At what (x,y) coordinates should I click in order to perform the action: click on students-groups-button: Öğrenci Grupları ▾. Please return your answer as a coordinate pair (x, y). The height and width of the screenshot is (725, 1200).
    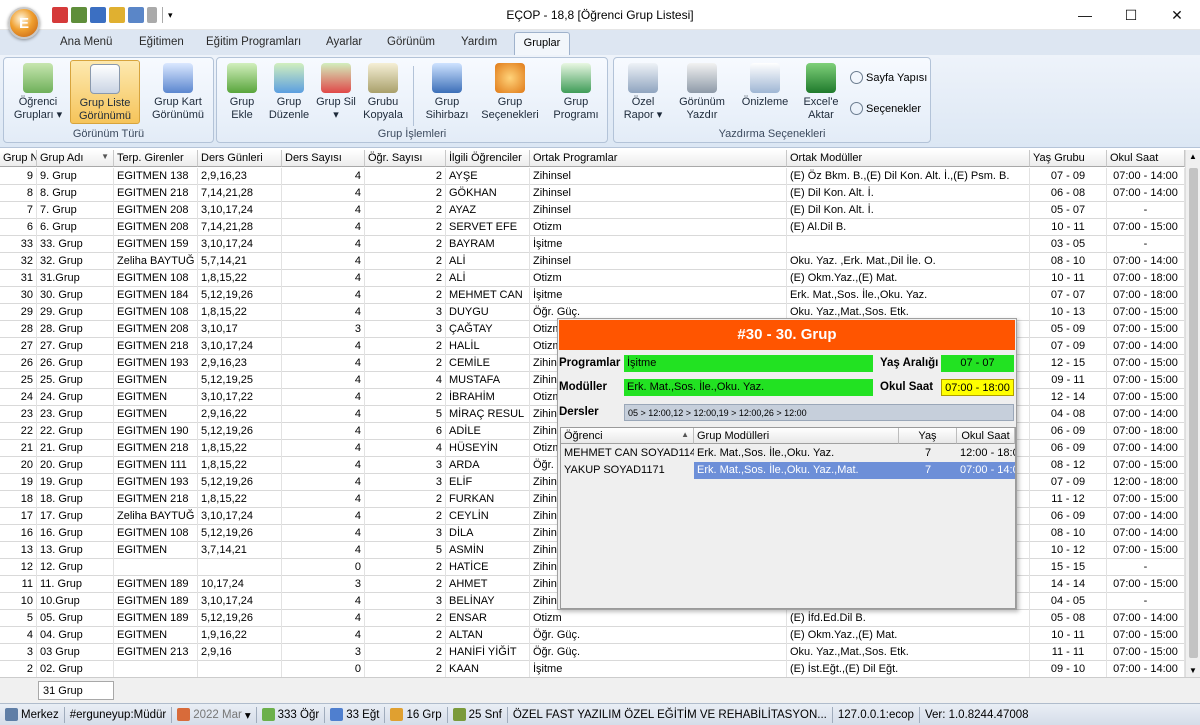
    Looking at the image, I should click on (38, 92).